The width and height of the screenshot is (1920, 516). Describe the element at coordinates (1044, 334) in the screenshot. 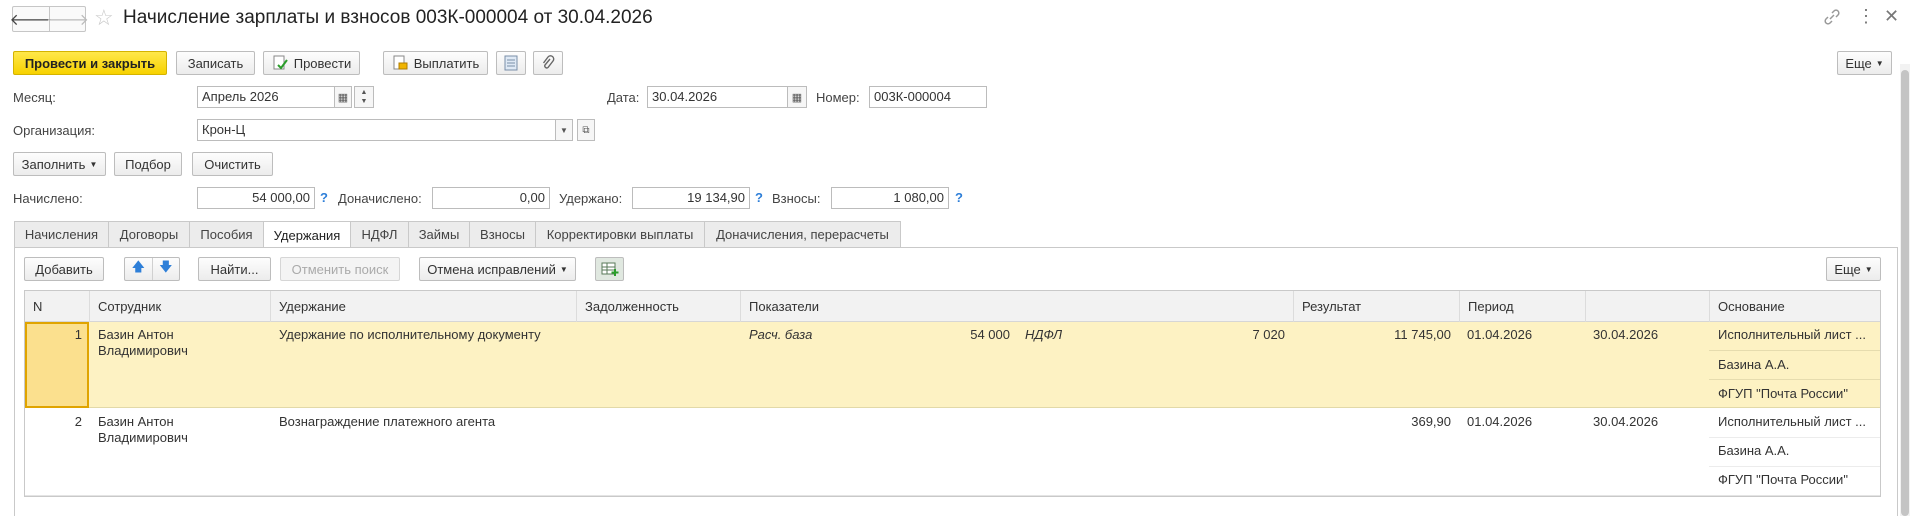

I see `indicator-2-name: НДФЛ` at that location.